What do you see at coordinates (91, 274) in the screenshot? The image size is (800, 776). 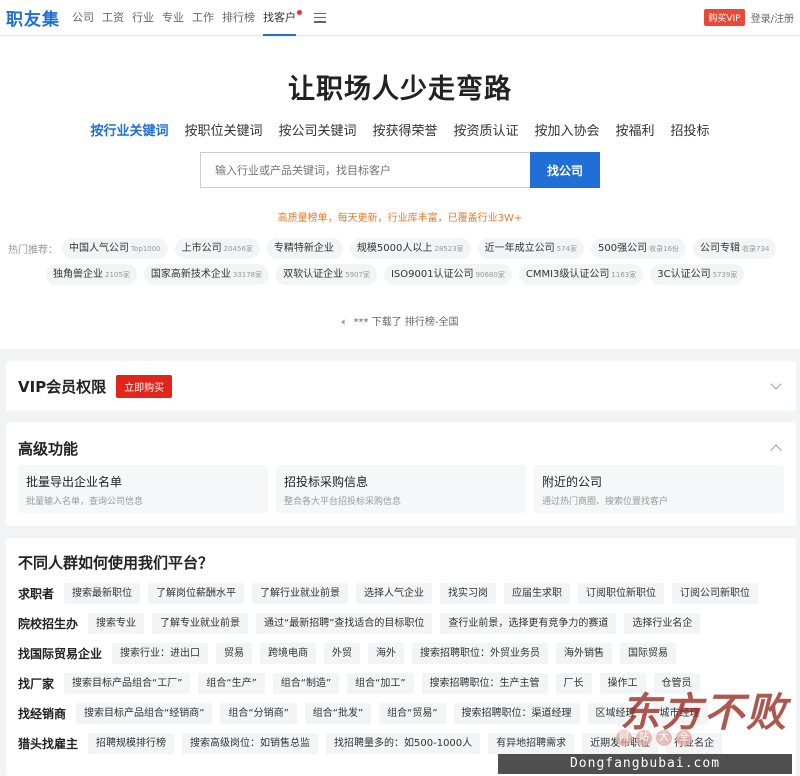 I see `hot-chip: 独角兽企业 2105家` at bounding box center [91, 274].